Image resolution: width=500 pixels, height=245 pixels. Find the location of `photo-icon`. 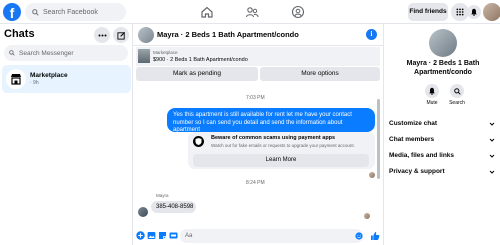

photo-icon is located at coordinates (151, 235).